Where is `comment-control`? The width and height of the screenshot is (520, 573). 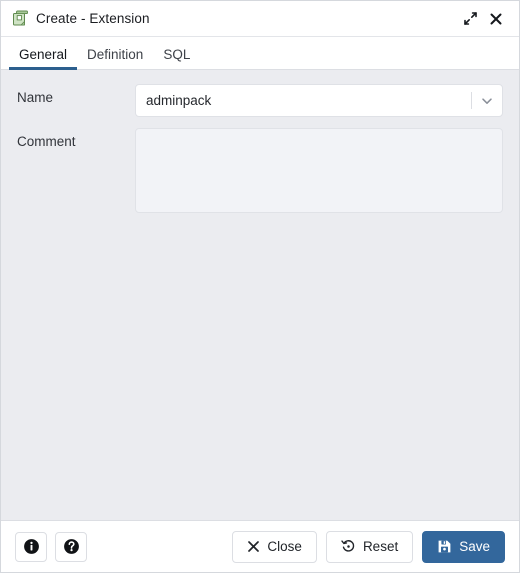
comment-control is located at coordinates (319, 173).